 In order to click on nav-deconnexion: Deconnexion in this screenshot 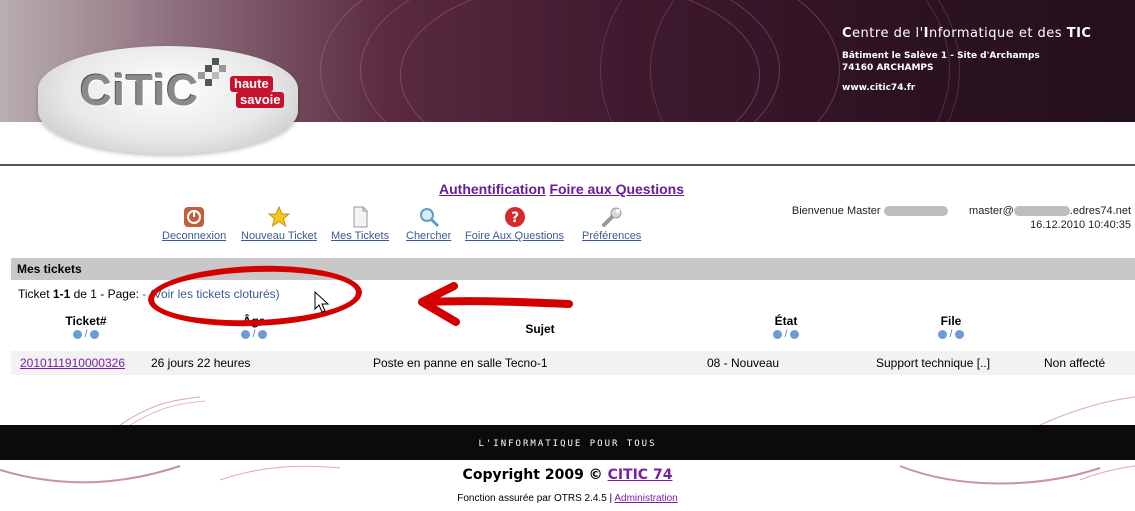, I will do `click(194, 224)`.